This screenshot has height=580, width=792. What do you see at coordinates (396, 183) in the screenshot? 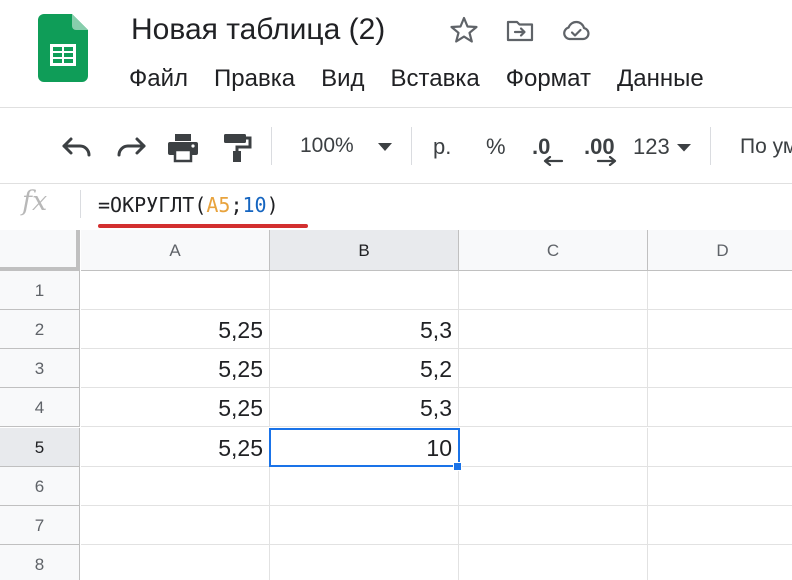
I see `formula-bar-divider` at bounding box center [396, 183].